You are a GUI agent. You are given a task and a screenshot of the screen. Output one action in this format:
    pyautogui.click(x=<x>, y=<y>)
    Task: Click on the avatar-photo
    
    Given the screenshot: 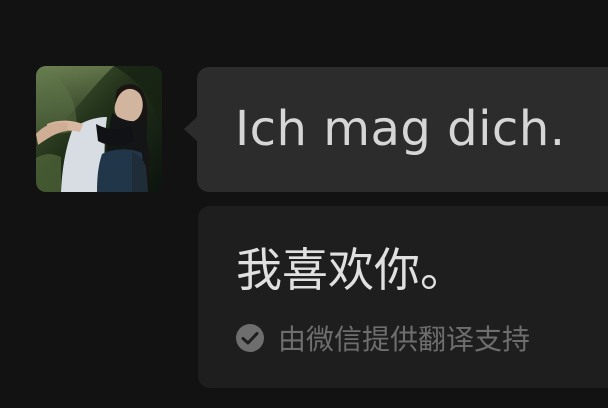 What is the action you would take?
    pyautogui.click(x=99, y=129)
    